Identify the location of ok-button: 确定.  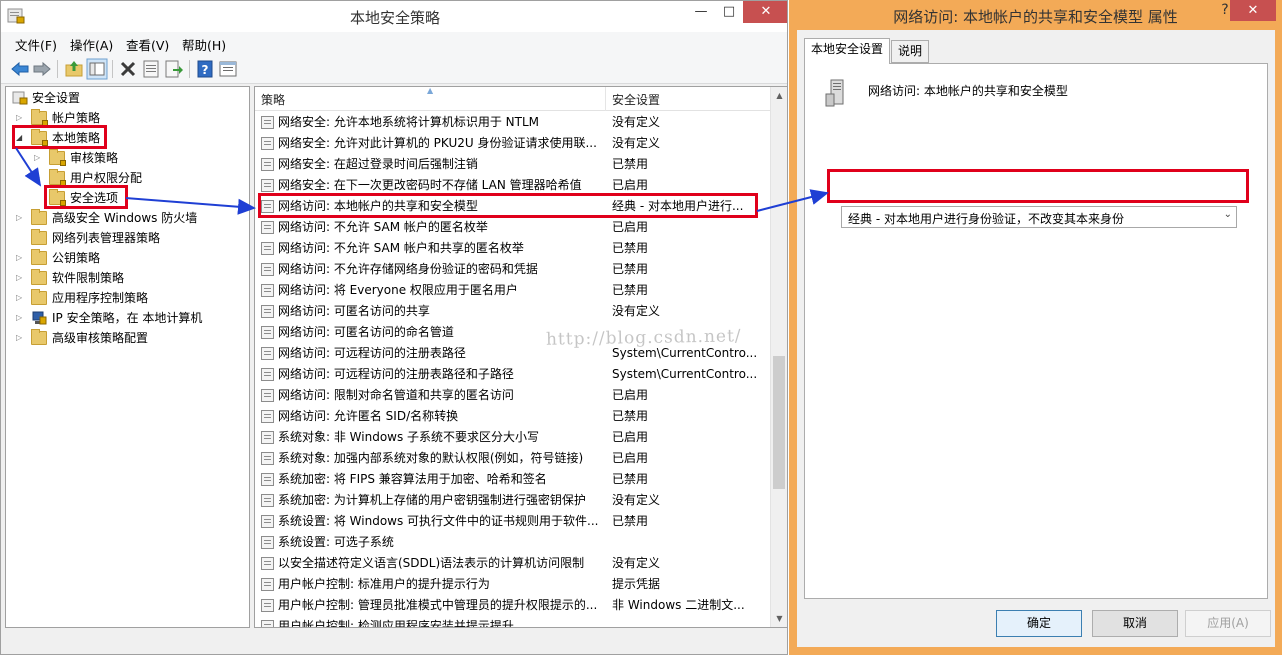
(1039, 623).